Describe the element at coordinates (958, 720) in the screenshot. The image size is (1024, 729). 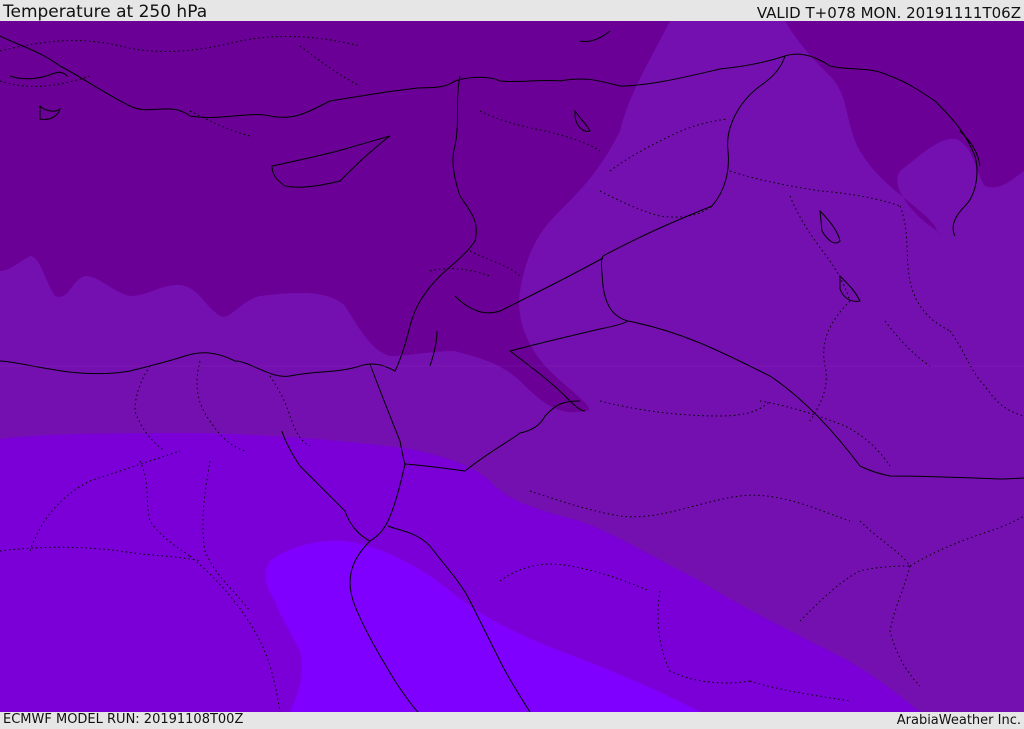
I see `credit-label: ArabiaWeather Inc.` at that location.